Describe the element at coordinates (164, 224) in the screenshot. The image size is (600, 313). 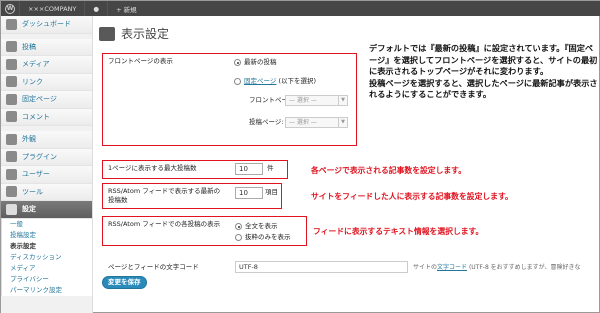
I see `feed-show-label: RSS/Atom フィードでの各投稿の表示` at that location.